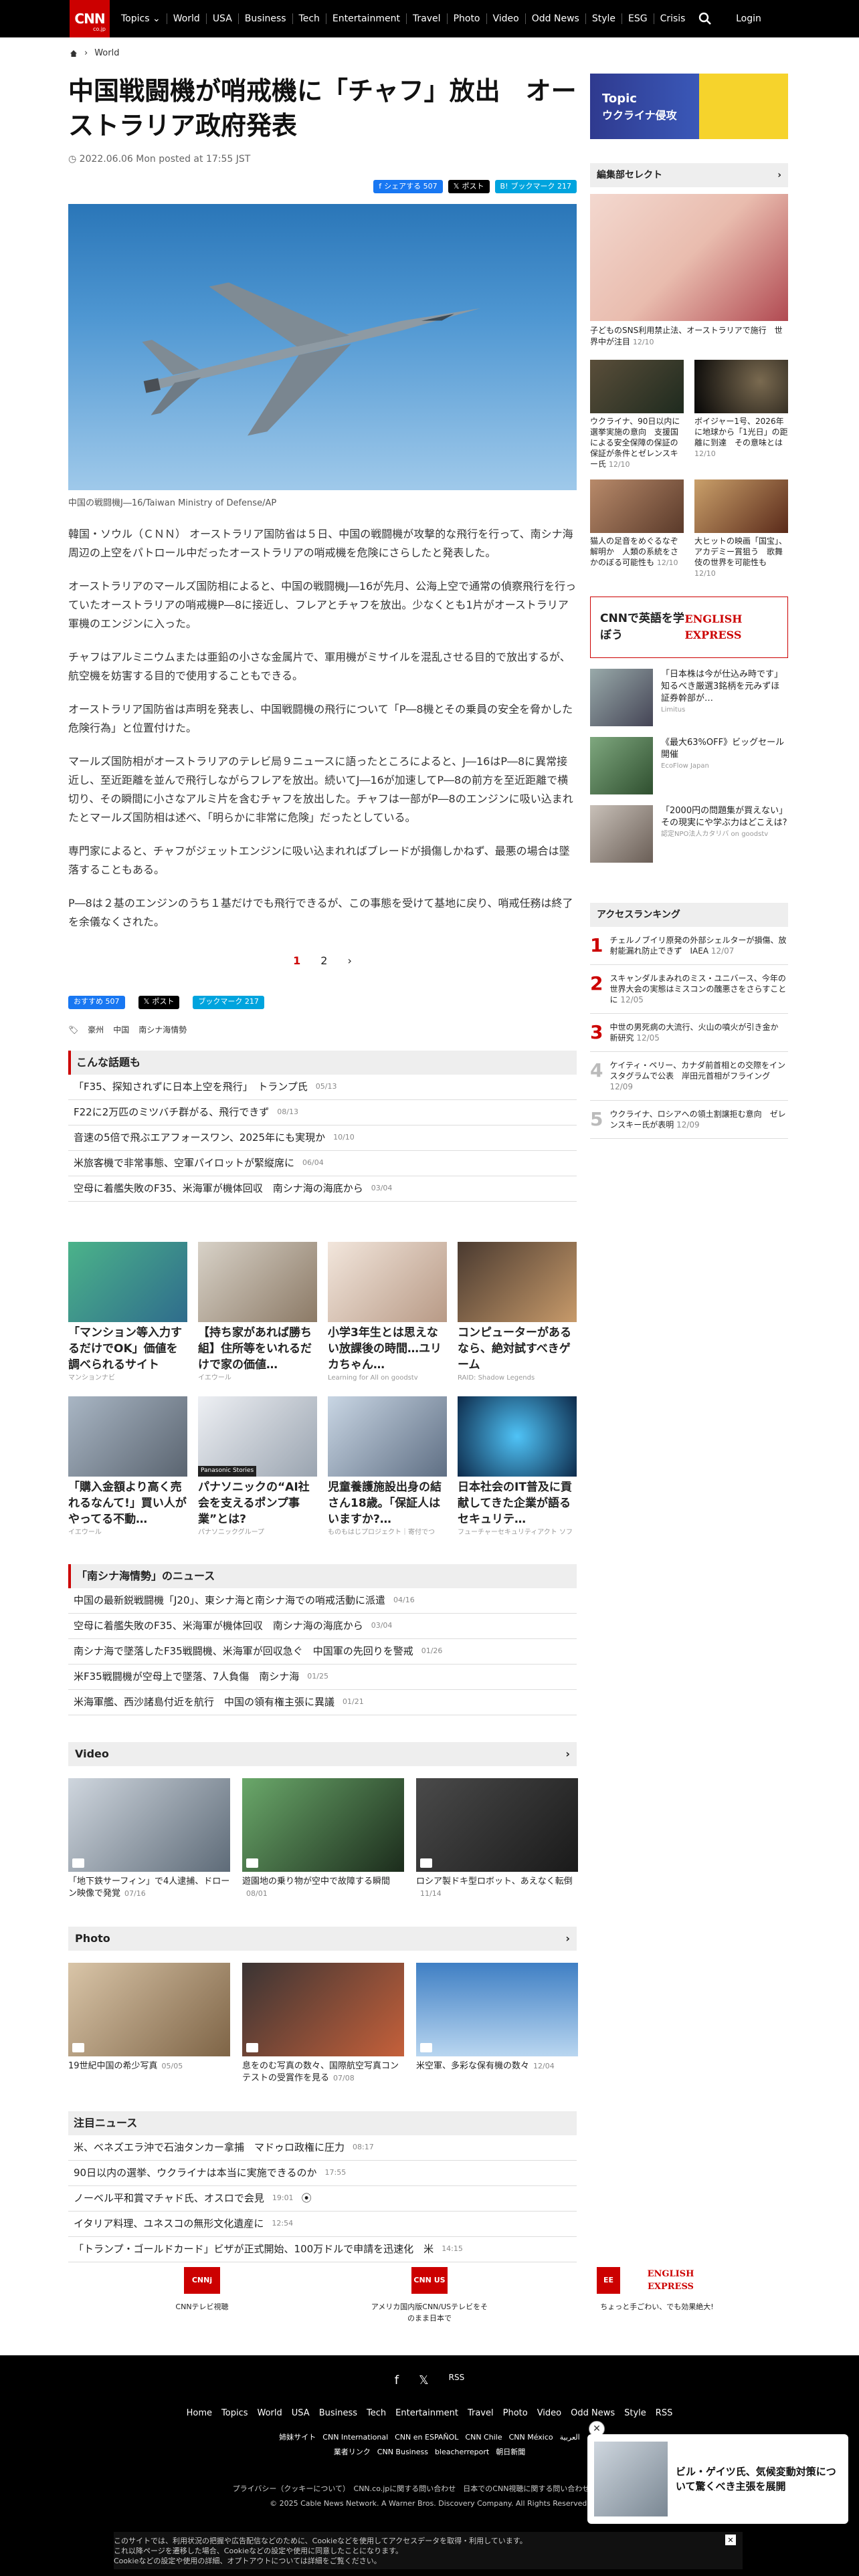  I want to click on list-item: 米F35戦闘機が空母上で墜落、7人負傷 南シナ海 01/25, so click(322, 1678).